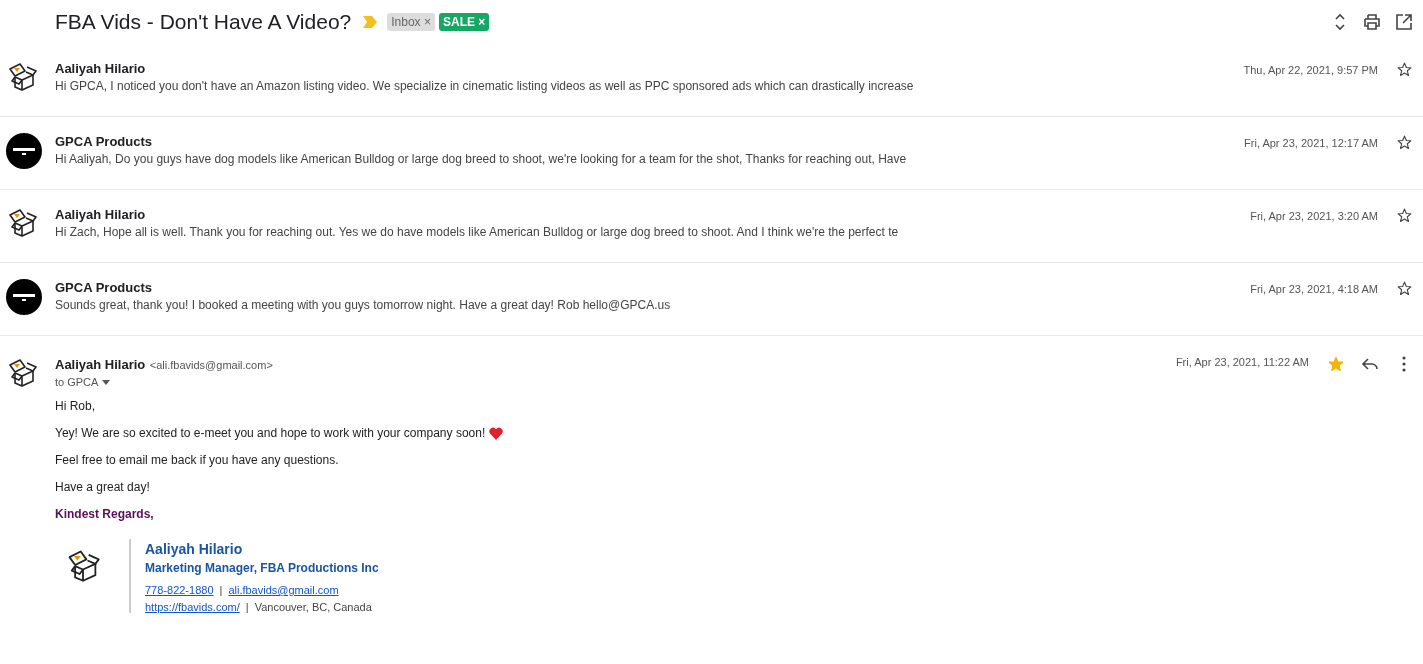 This screenshot has height=664, width=1423. Describe the element at coordinates (484, 86) in the screenshot. I see `message-snippet: Hi GPCA, I noticed you don't have an Amazon listing video. We specialize in cinematic listing videos as well as PPC sponsored ads which can drastically increase` at that location.